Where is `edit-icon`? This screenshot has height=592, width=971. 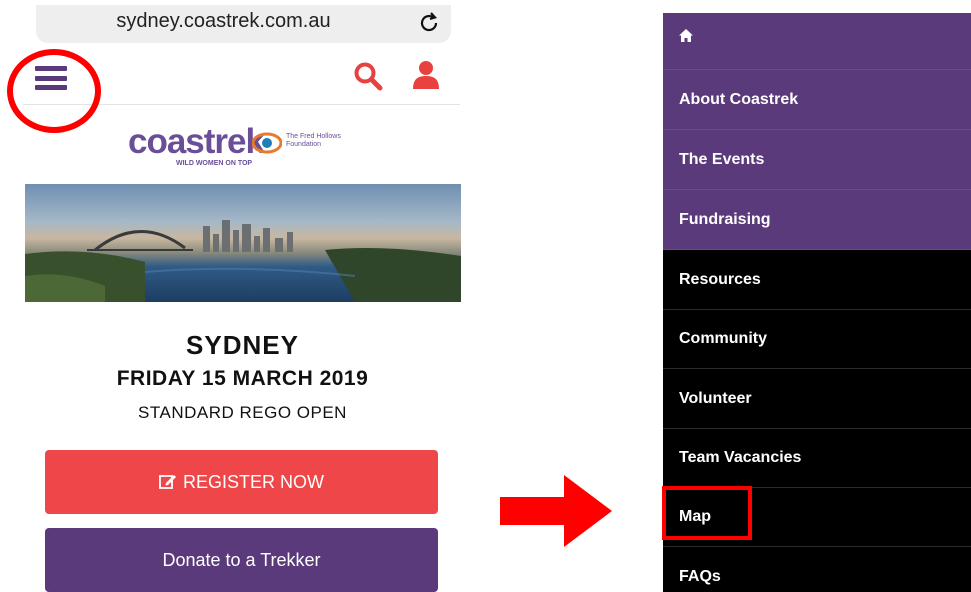 edit-icon is located at coordinates (167, 482).